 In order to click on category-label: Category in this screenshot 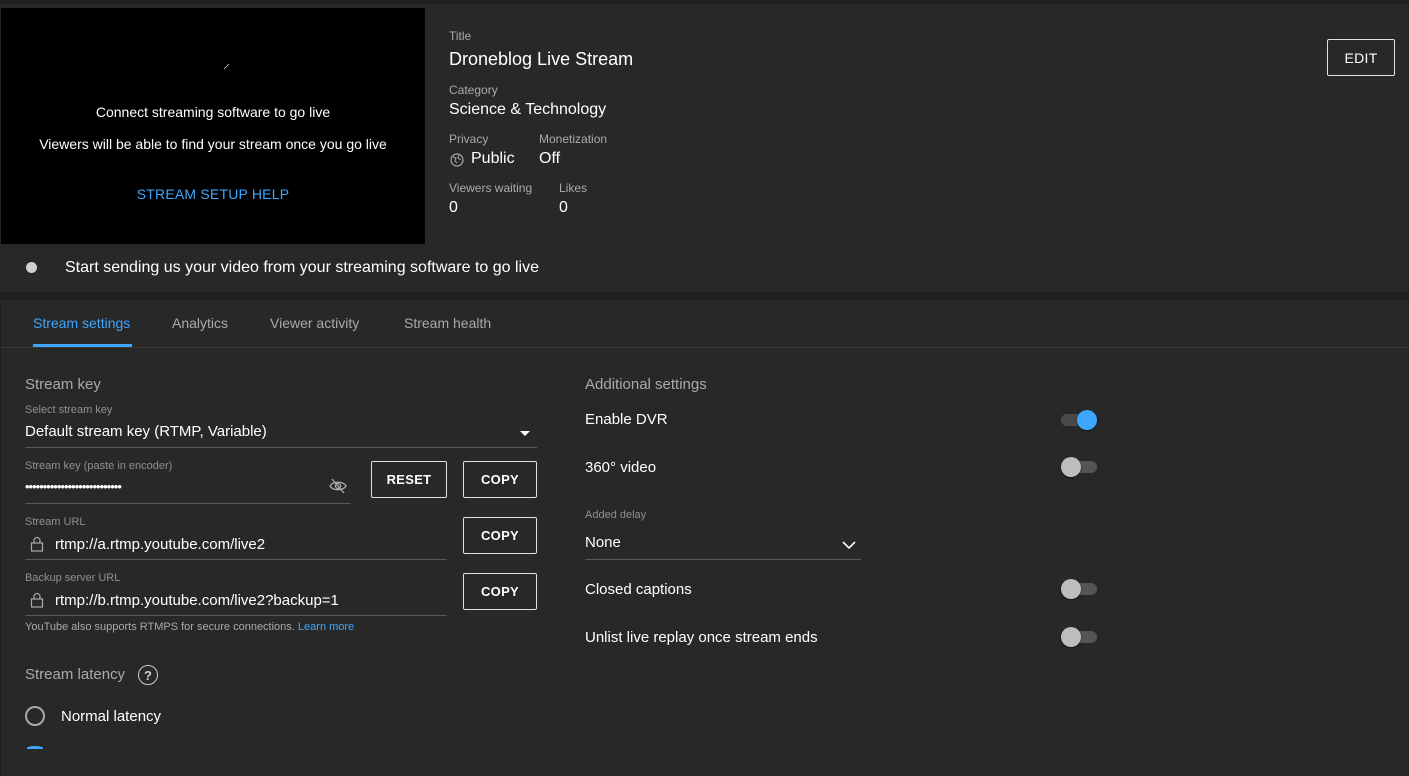, I will do `click(473, 90)`.